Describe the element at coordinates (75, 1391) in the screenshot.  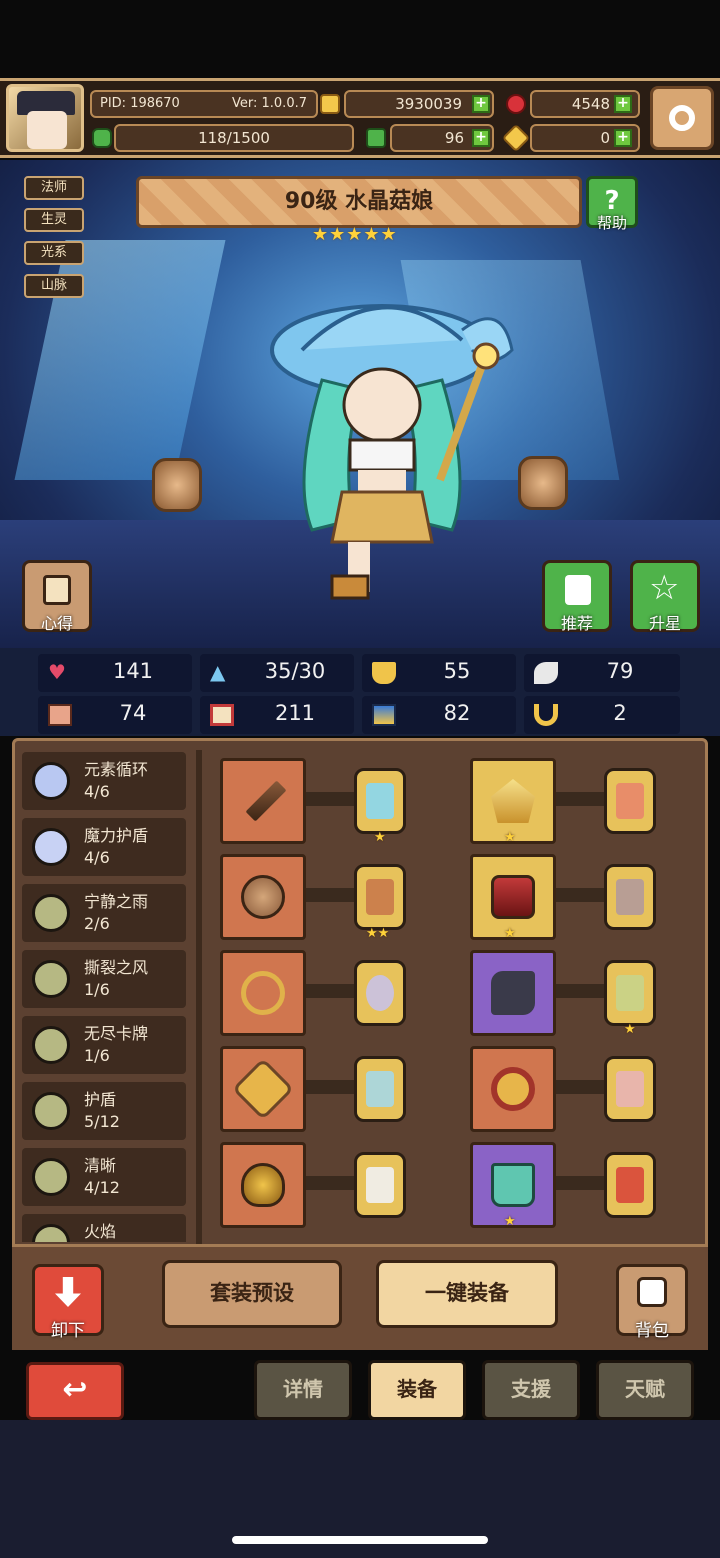
I see `back-button: ↩` at that location.